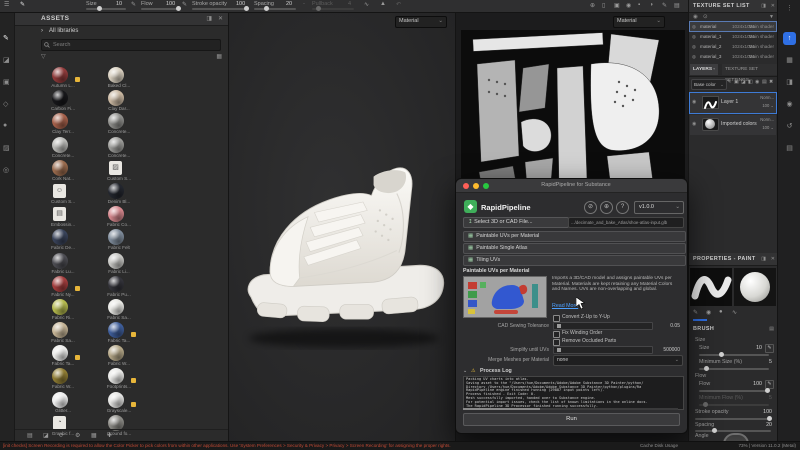 The width and height of the screenshot is (800, 450). What do you see at coordinates (734, 404) in the screenshot?
I see `min-flow-slider` at bounding box center [734, 404].